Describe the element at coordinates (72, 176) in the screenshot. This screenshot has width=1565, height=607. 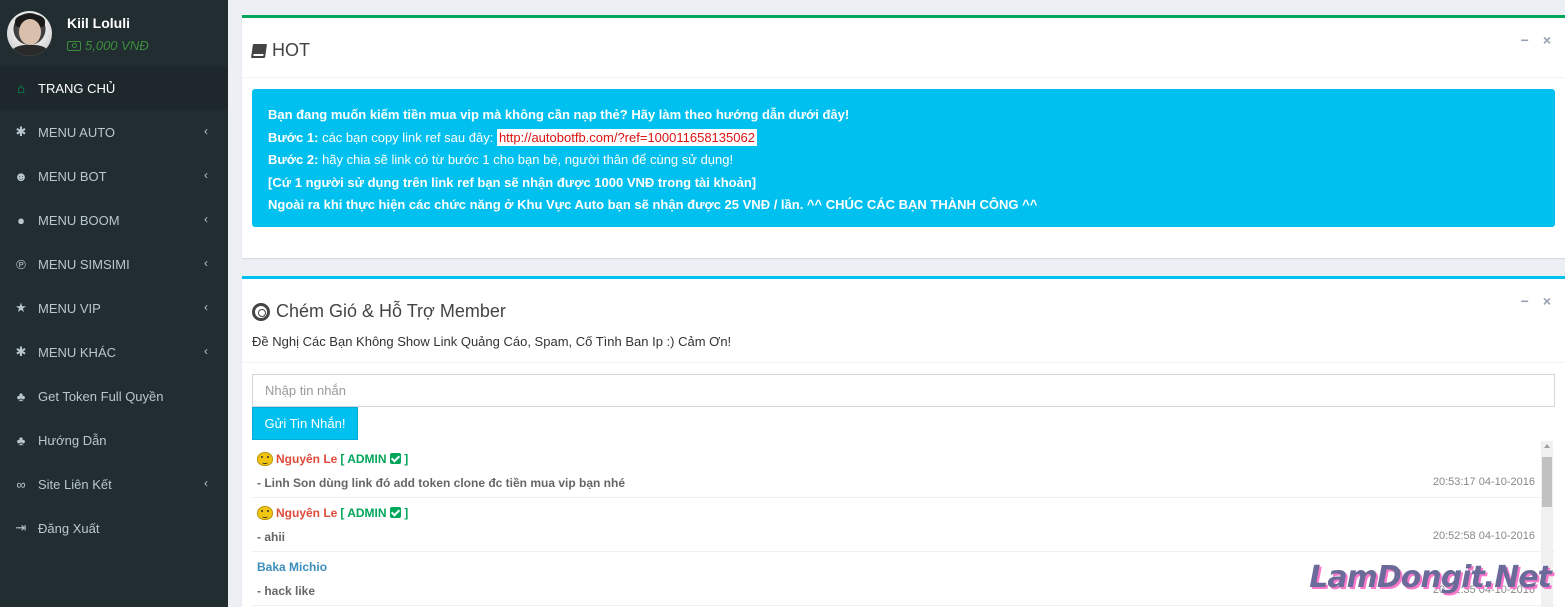
I see `sidebar-item-label: MENU BOT` at that location.